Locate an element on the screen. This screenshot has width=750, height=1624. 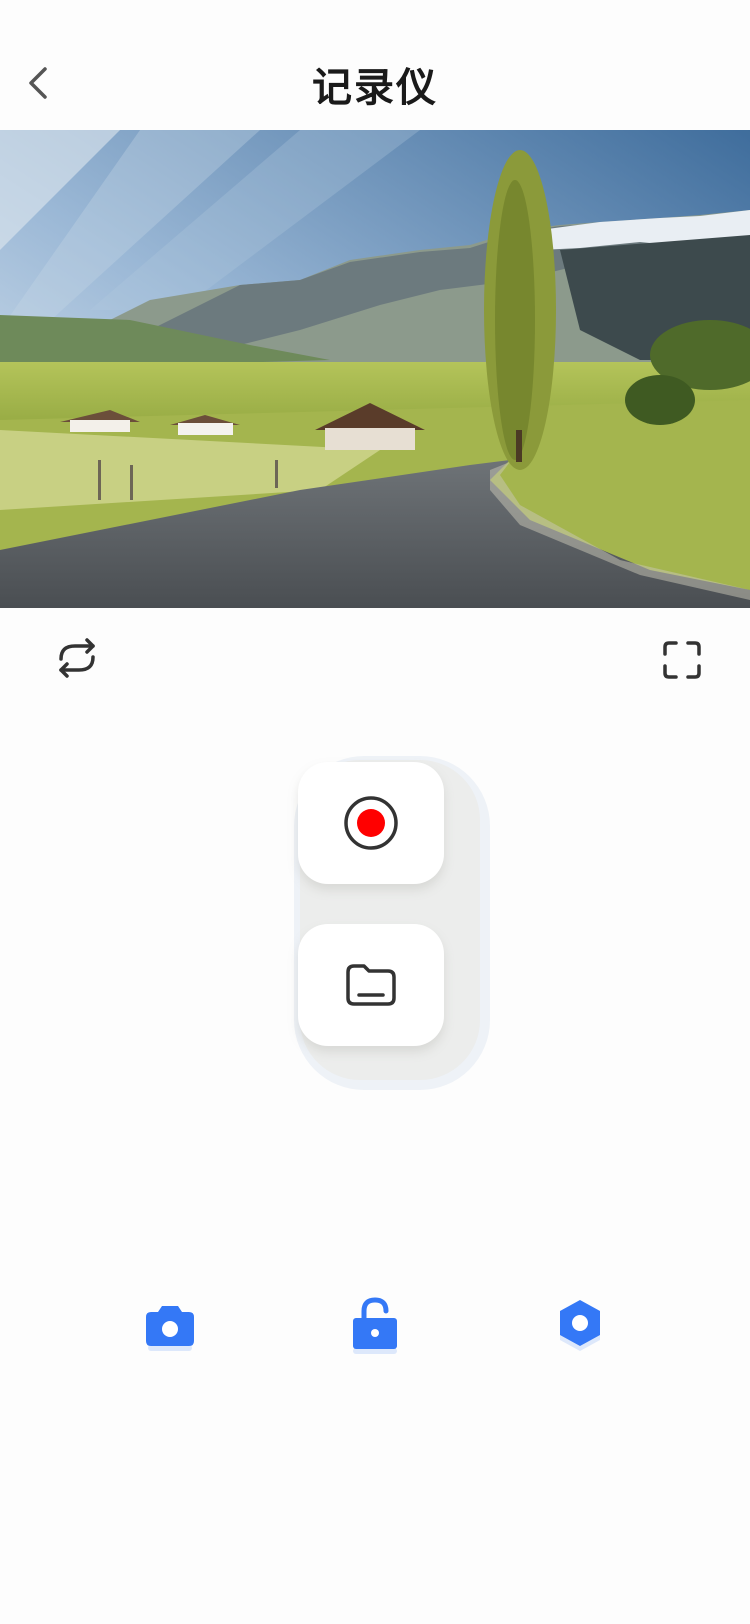
loop-icon is located at coordinates (77, 658).